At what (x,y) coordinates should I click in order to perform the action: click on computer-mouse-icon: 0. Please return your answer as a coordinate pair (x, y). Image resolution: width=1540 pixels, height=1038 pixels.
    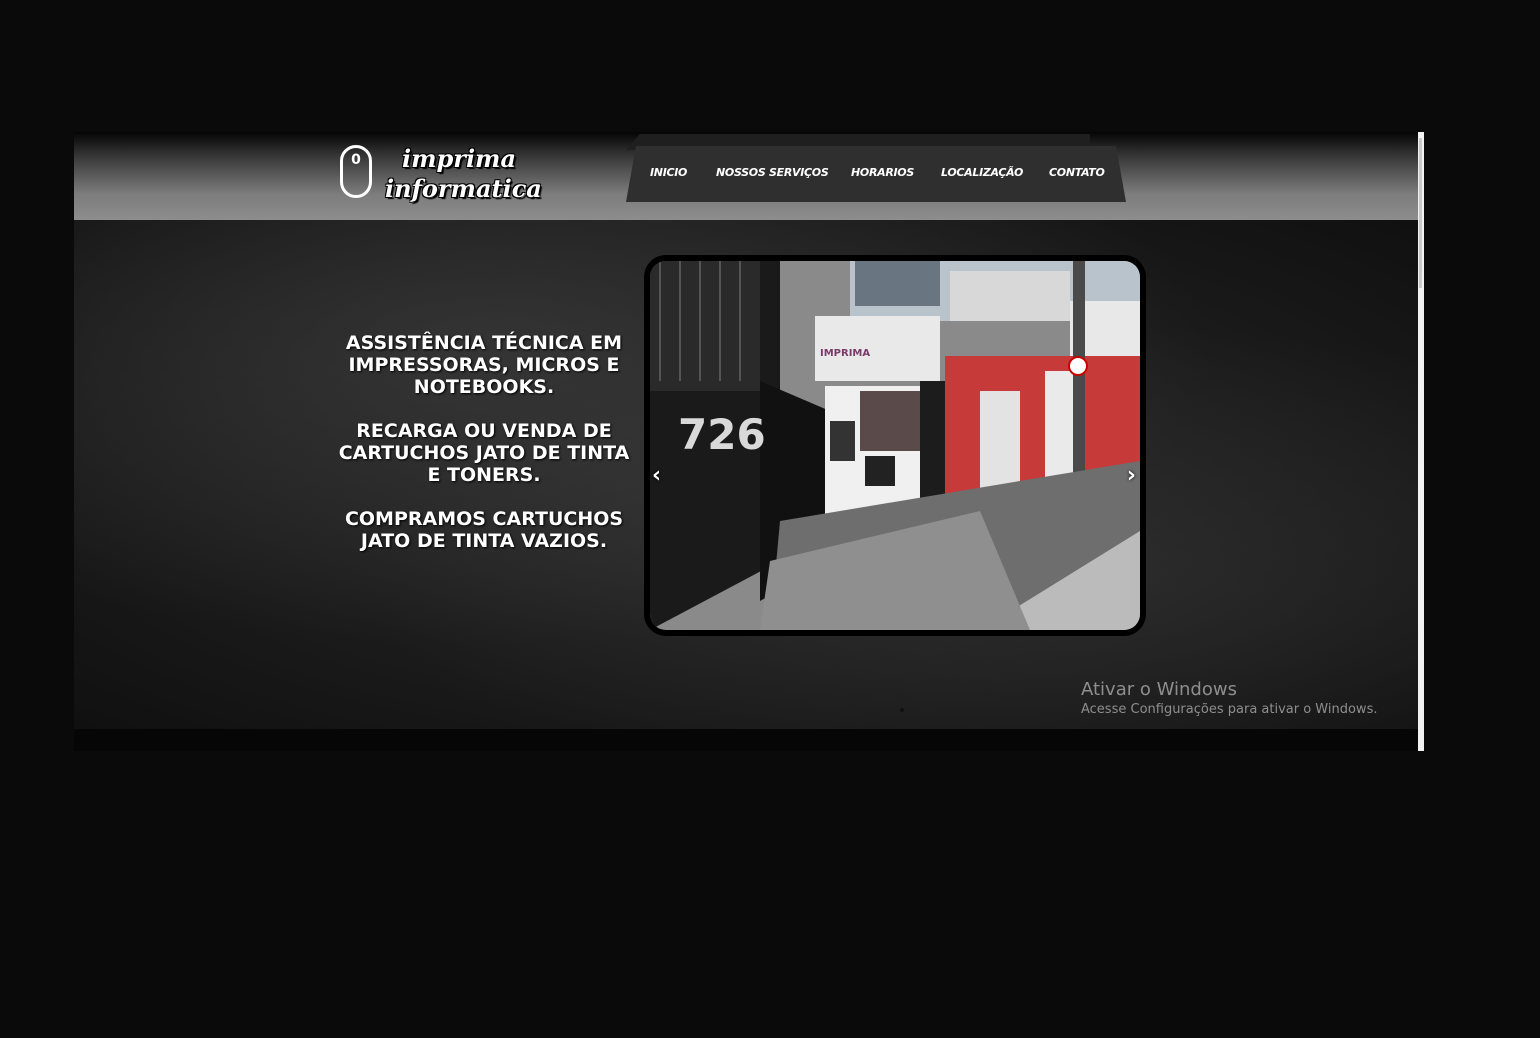
    Looking at the image, I should click on (356, 171).